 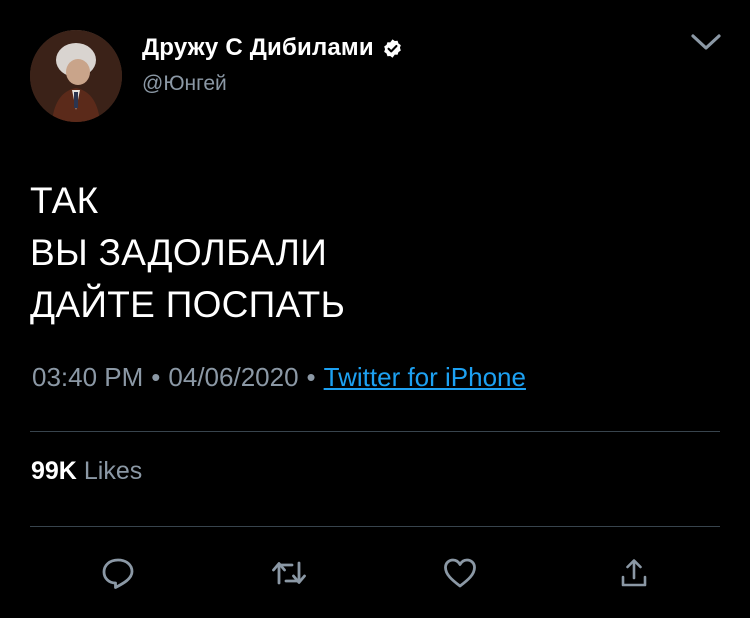 I want to click on tweet-text: ТАК ВЫ ЗАДОЛБАЛИ ДАЙТЕ ПОСПАТЬ, so click(x=187, y=253).